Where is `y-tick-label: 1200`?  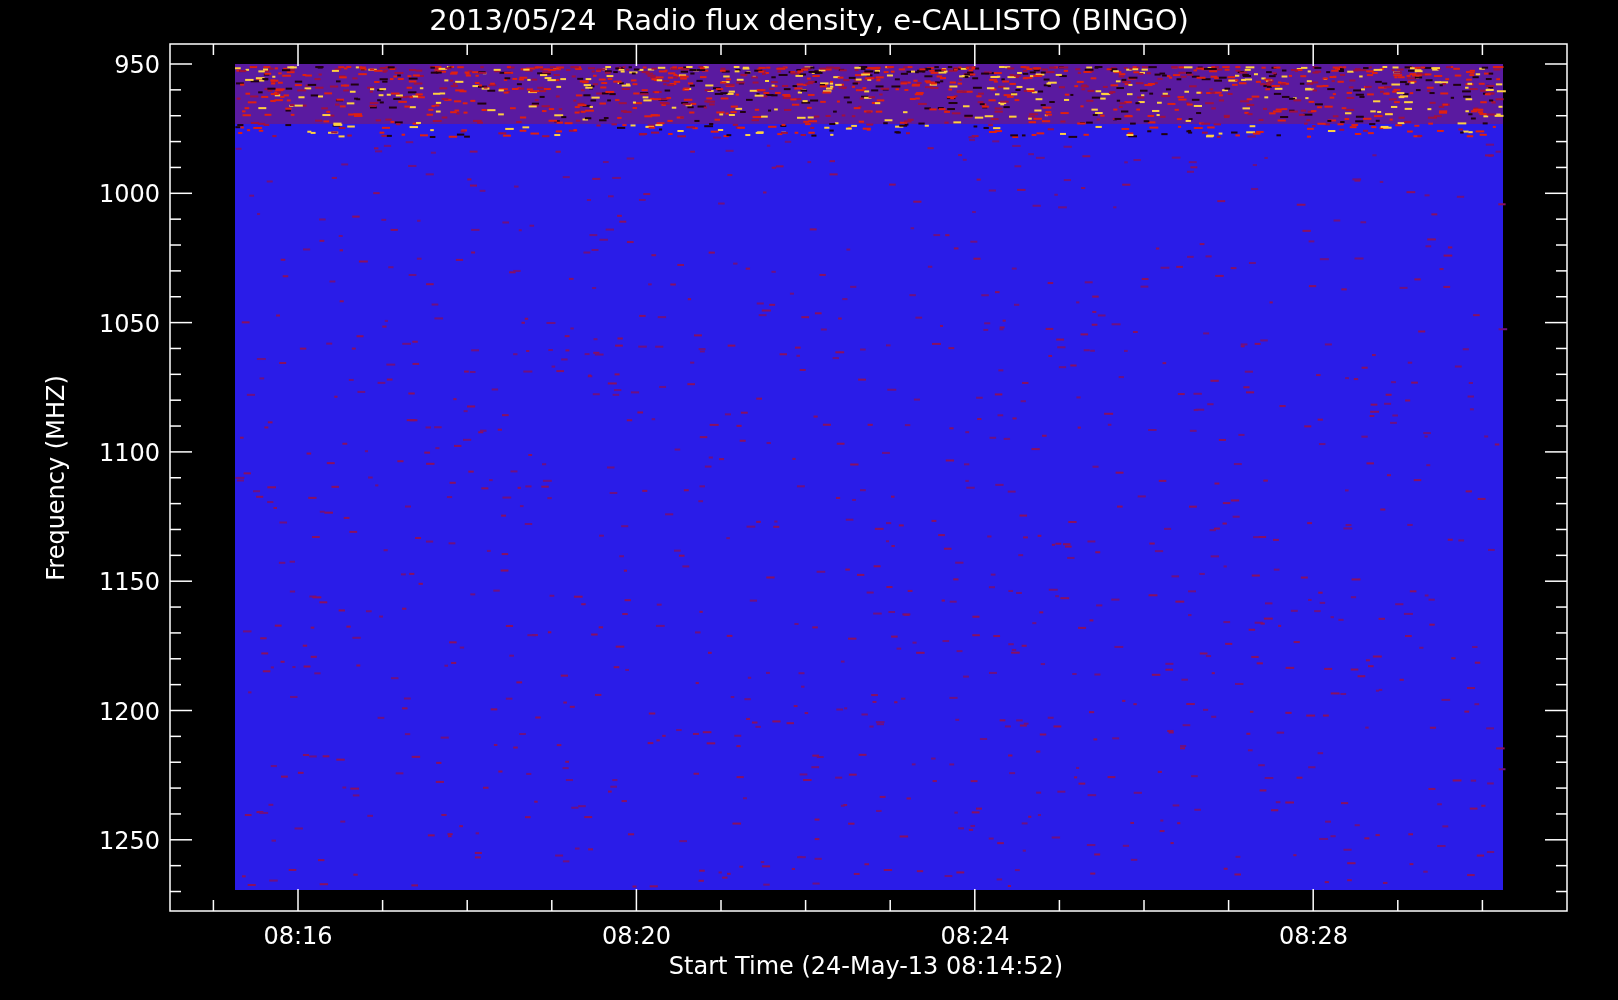 y-tick-label: 1200 is located at coordinates (129, 711).